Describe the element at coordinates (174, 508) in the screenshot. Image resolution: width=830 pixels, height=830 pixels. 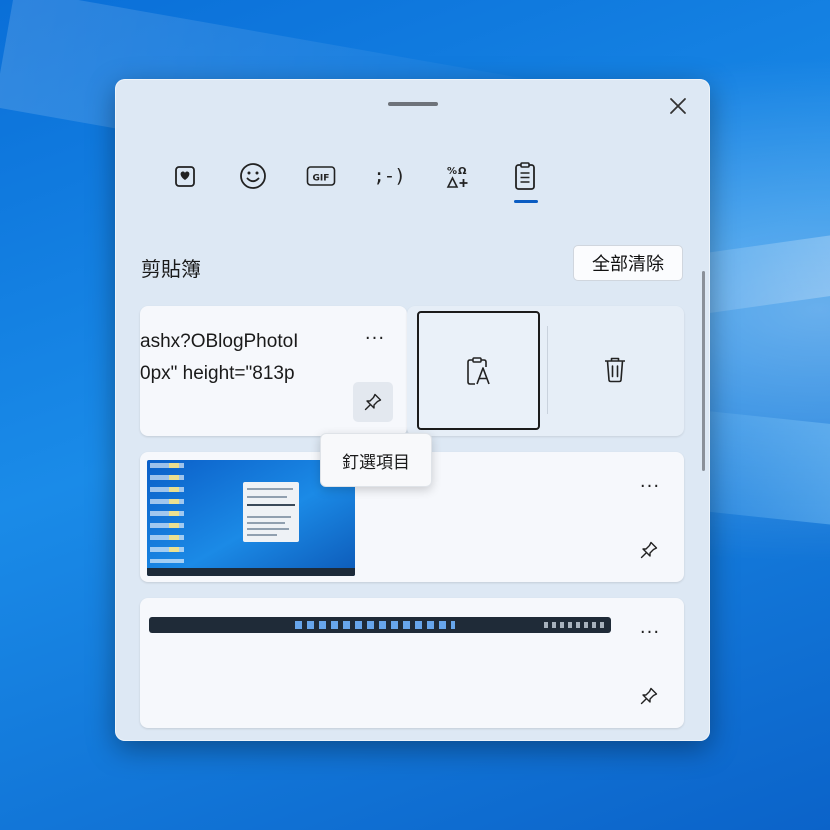
I see `thumb-desktop-icons` at that location.